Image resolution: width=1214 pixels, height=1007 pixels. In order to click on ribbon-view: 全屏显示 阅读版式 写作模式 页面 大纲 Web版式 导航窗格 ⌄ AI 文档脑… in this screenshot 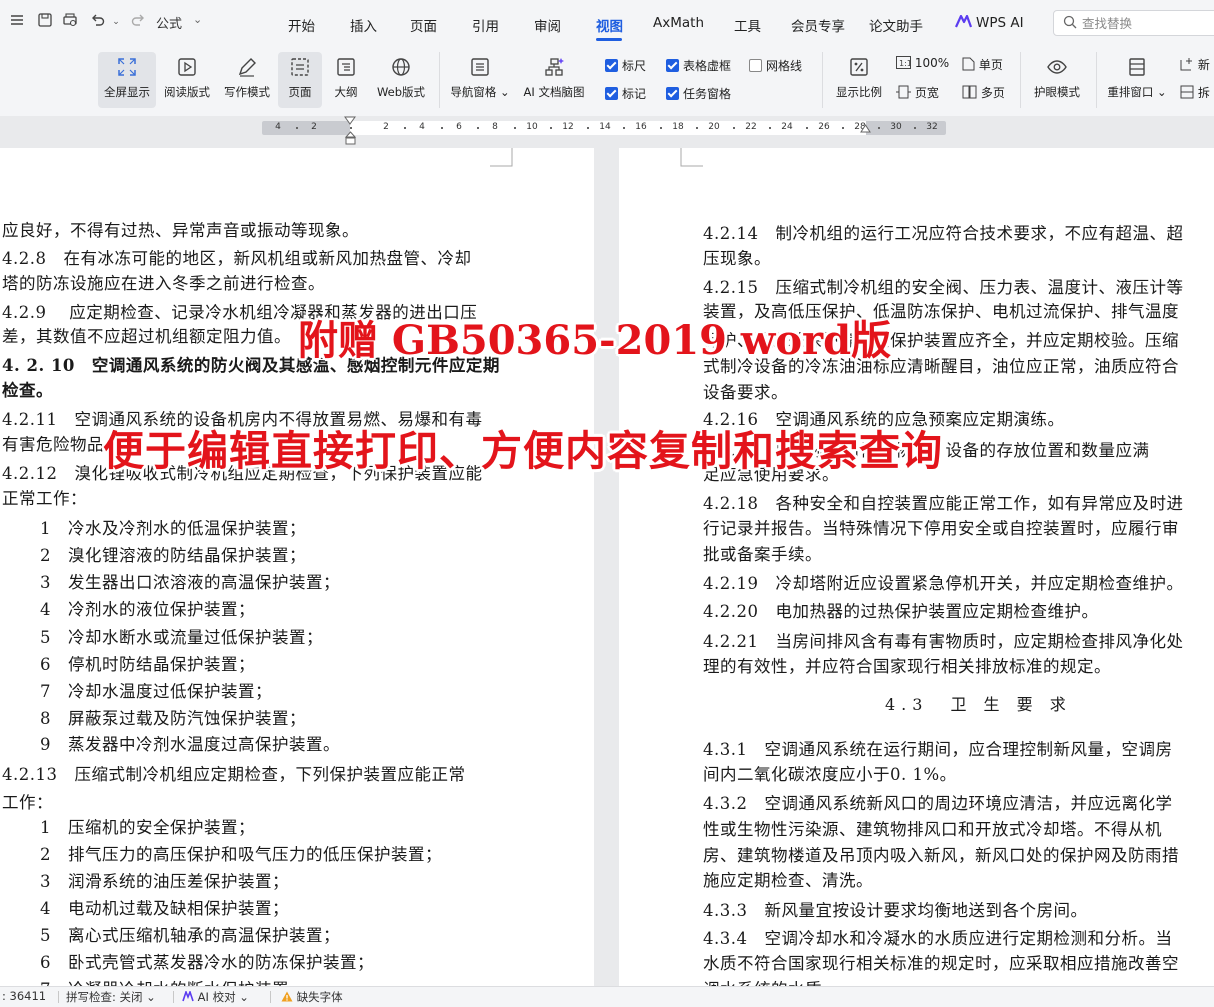, I will do `click(607, 80)`.